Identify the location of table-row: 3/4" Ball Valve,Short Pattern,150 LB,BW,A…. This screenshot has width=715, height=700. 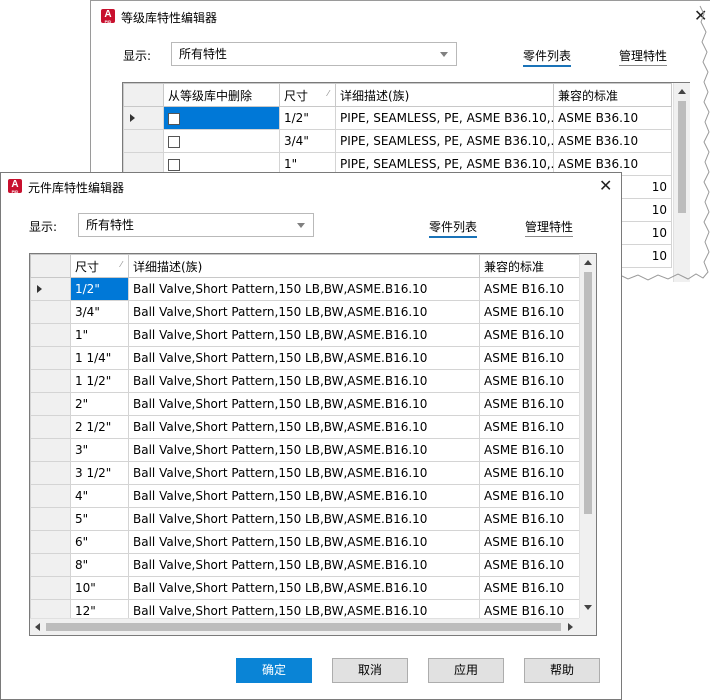
(305, 312).